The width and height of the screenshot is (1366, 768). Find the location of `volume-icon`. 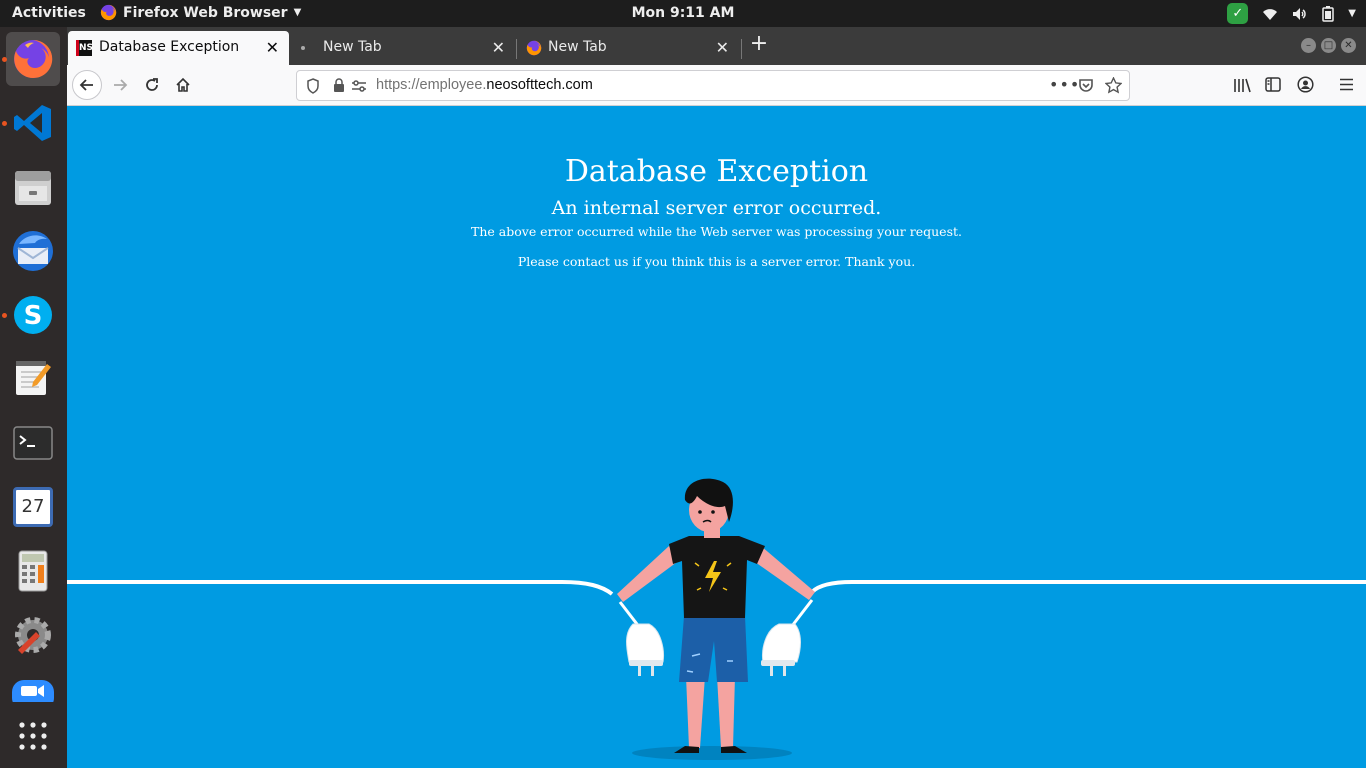

volume-icon is located at coordinates (1299, 13).